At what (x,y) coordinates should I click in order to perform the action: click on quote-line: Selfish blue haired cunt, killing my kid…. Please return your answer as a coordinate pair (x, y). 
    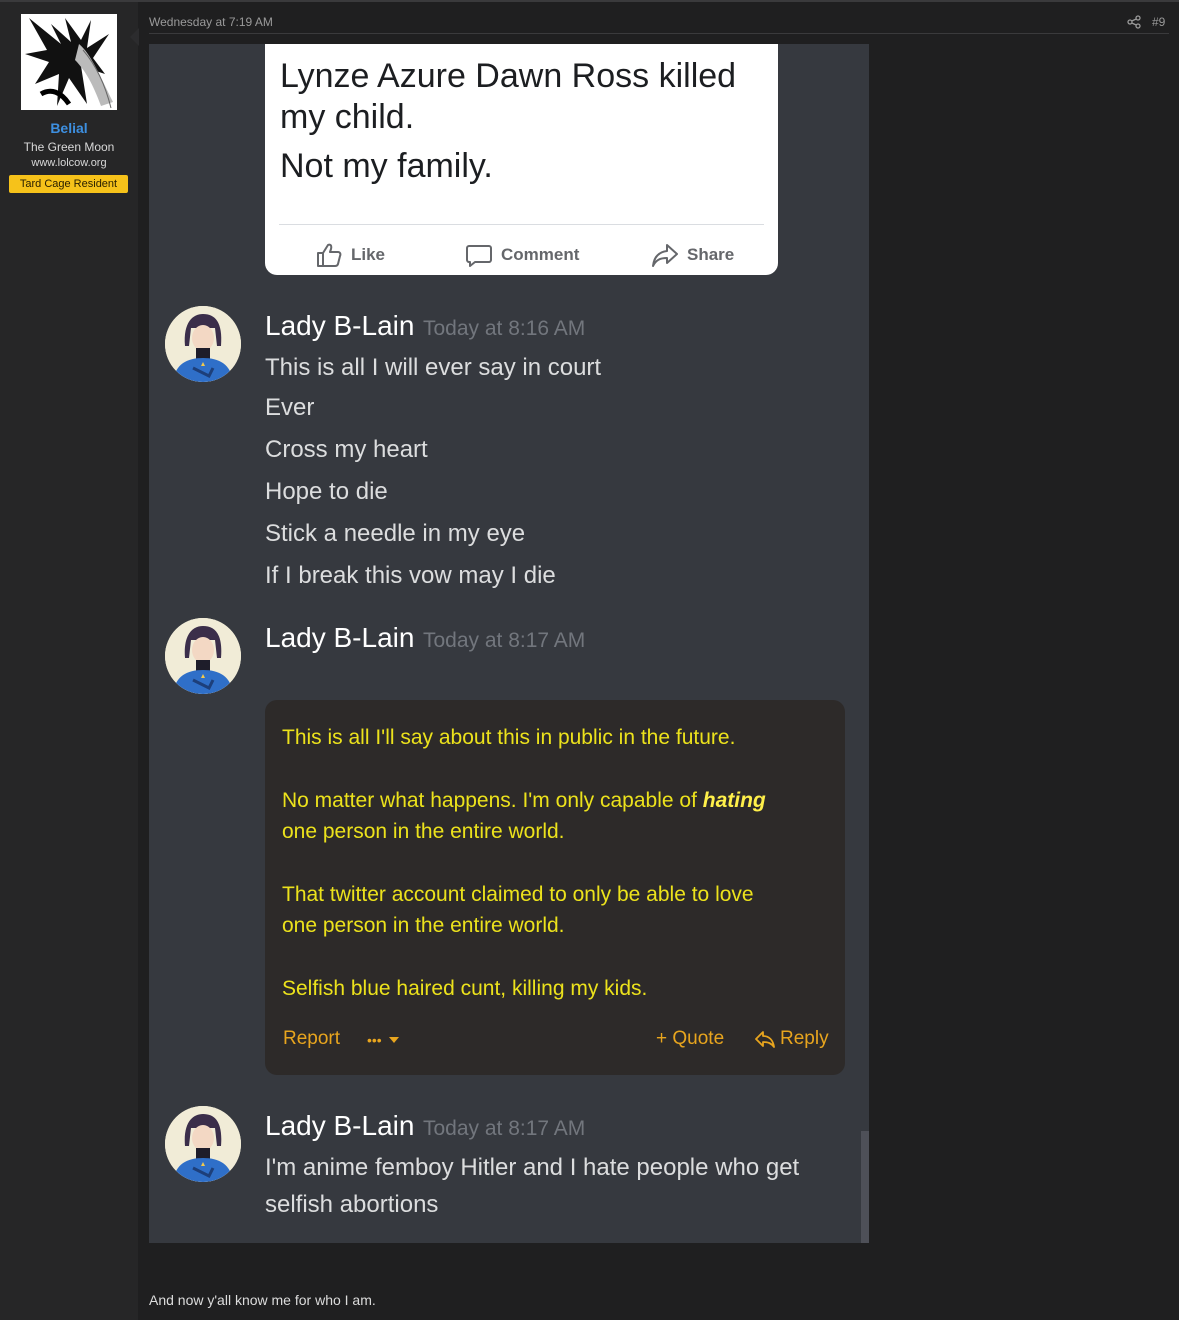
    Looking at the image, I should click on (465, 988).